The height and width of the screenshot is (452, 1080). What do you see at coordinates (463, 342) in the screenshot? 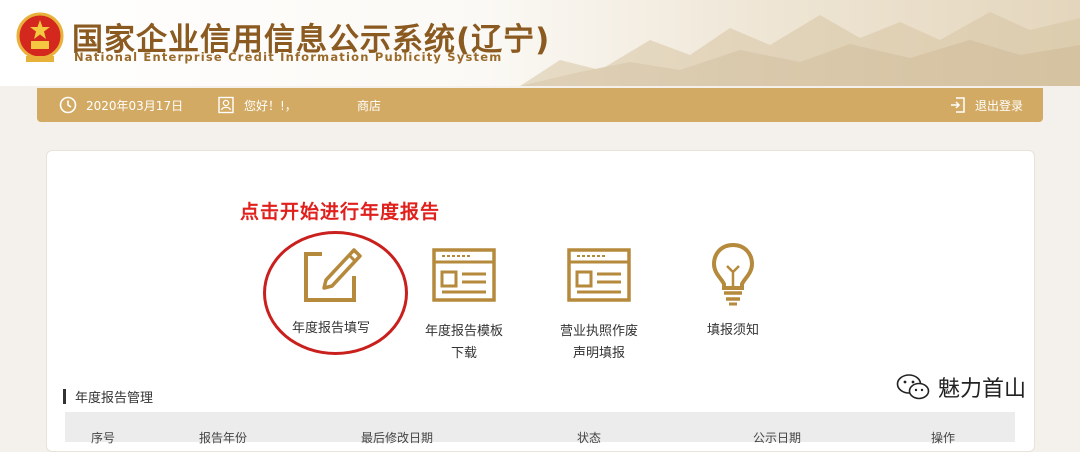
I see `tile-label: 年度报告模板 下载` at bounding box center [463, 342].